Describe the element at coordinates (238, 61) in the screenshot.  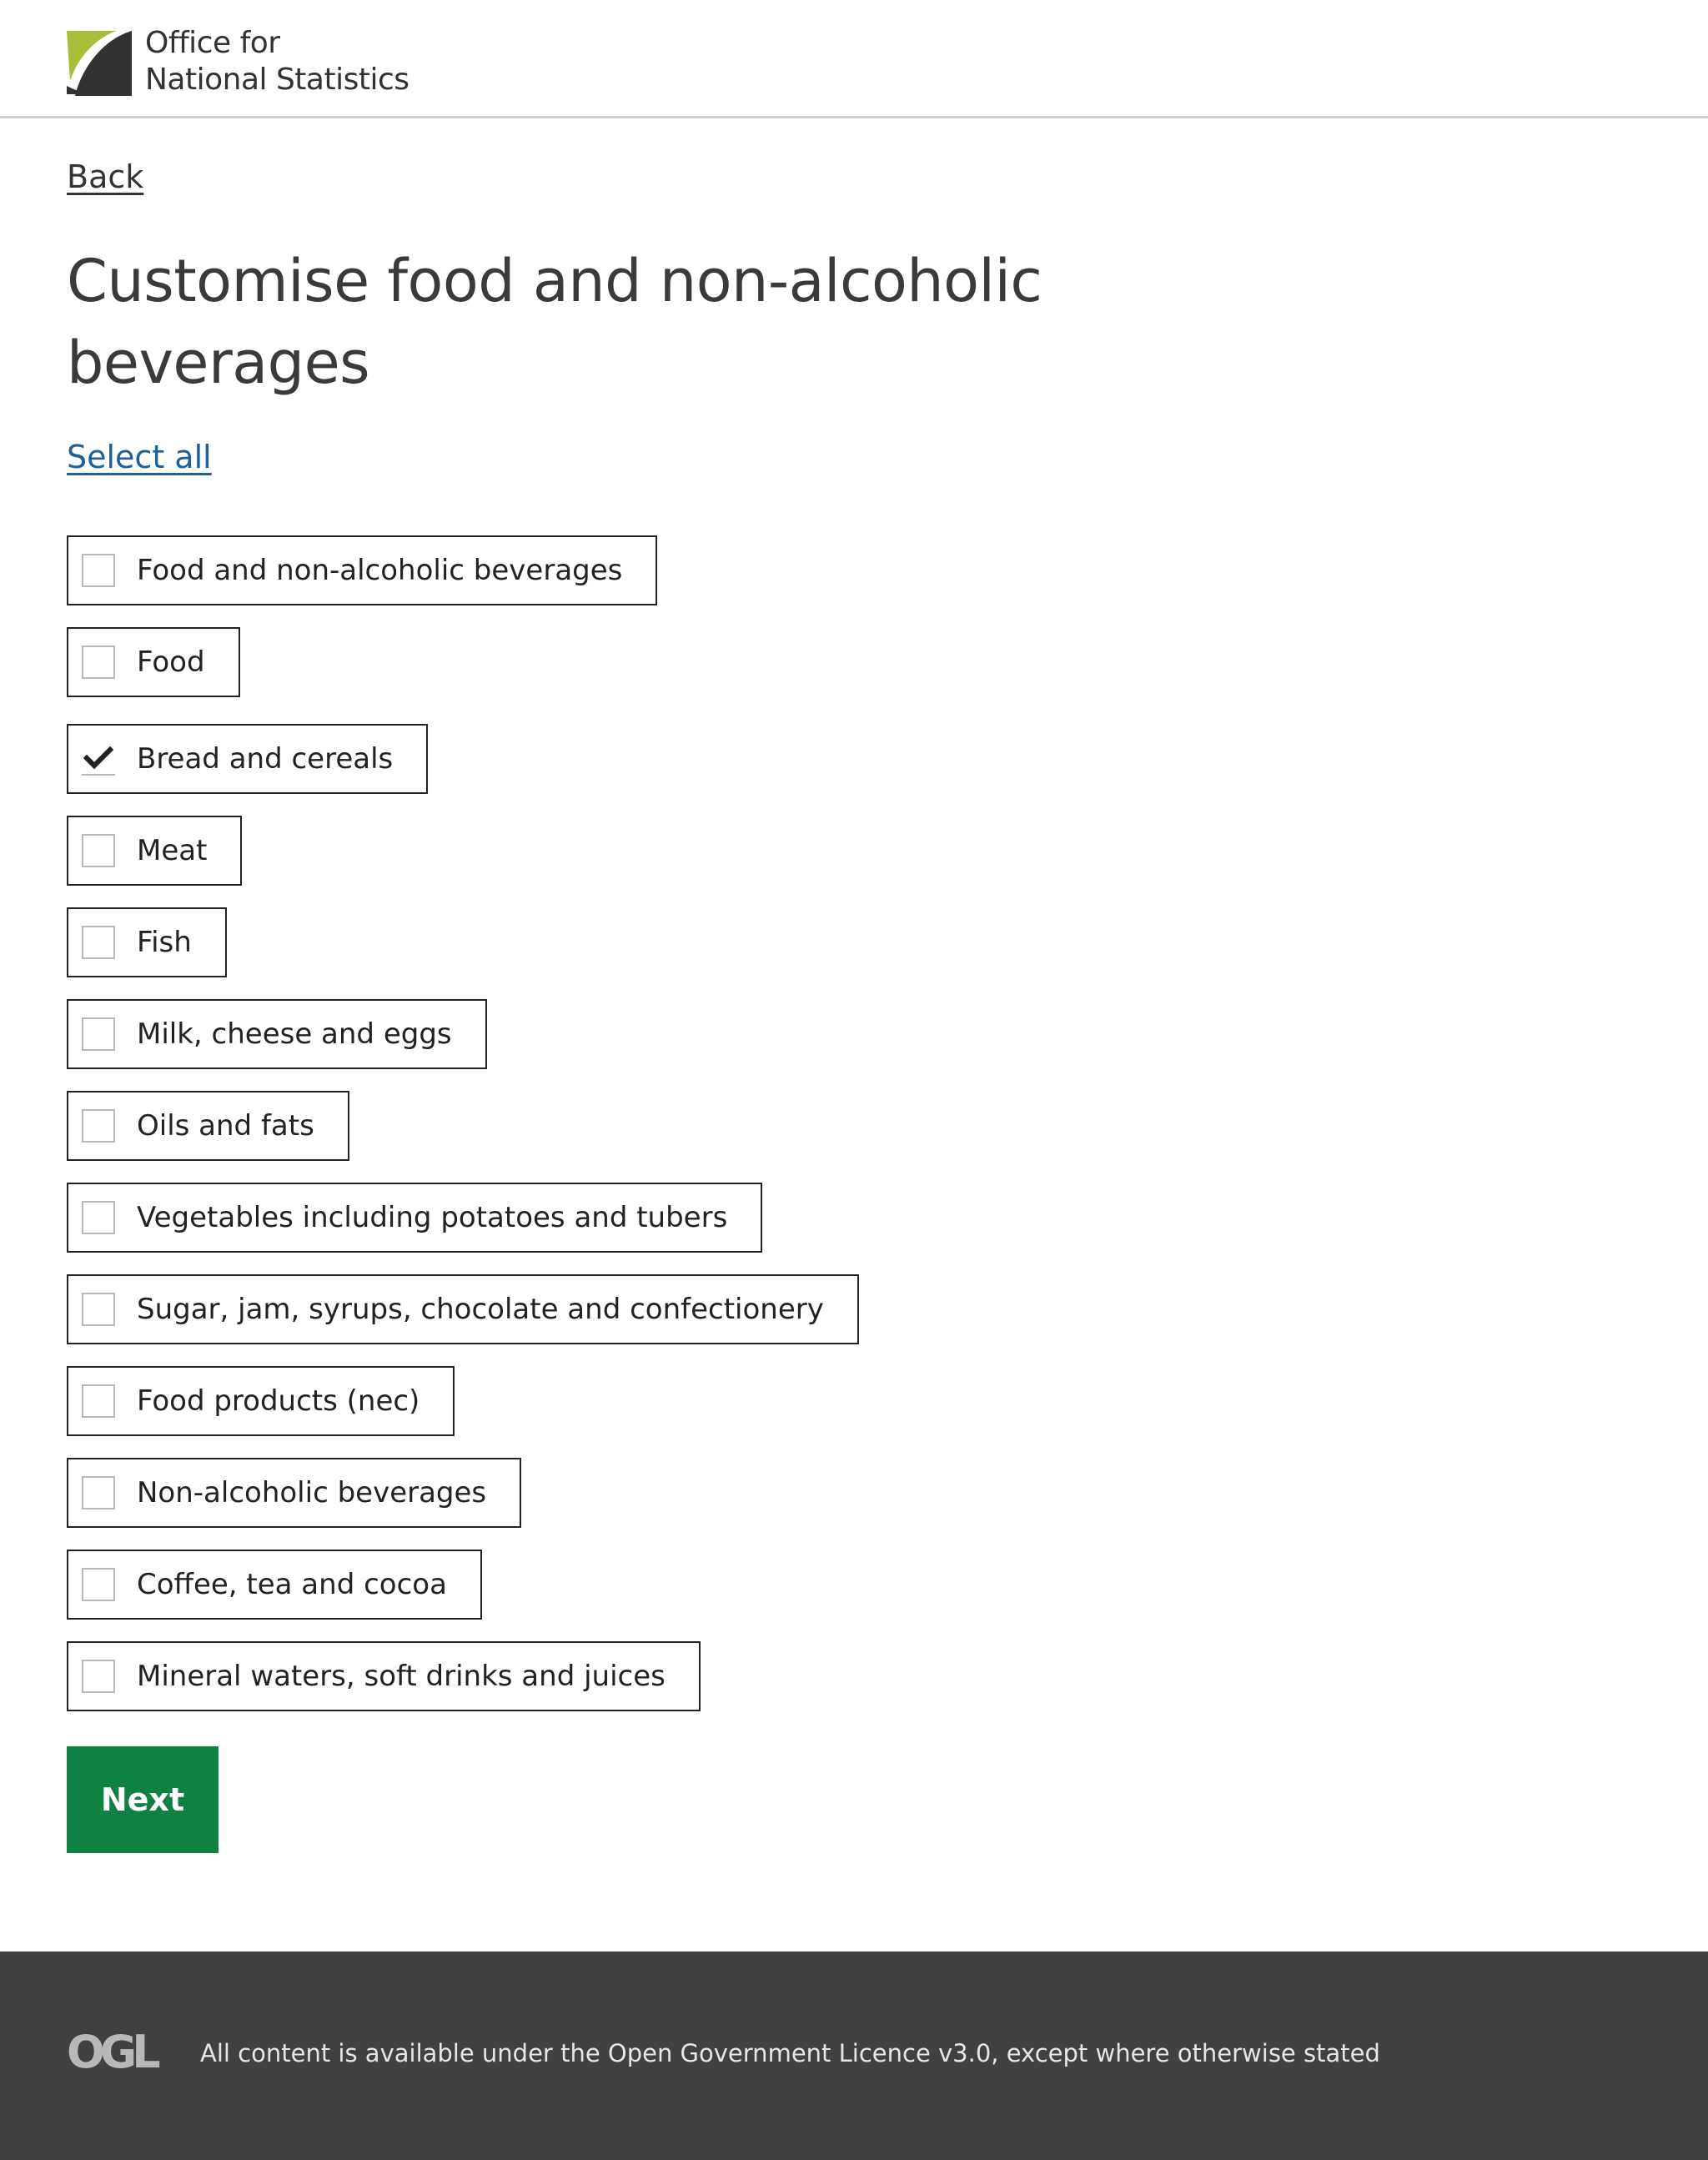
I see `ons-logo: Office for National Statistics` at that location.